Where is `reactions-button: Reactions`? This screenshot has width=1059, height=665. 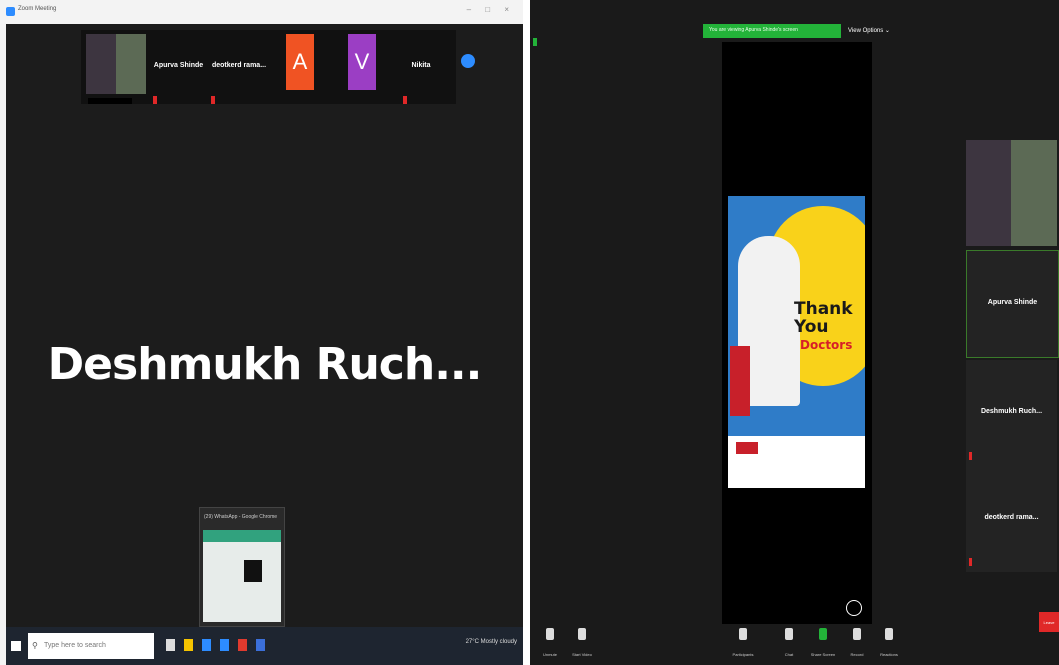
reactions-button: Reactions is located at coordinates (889, 642).